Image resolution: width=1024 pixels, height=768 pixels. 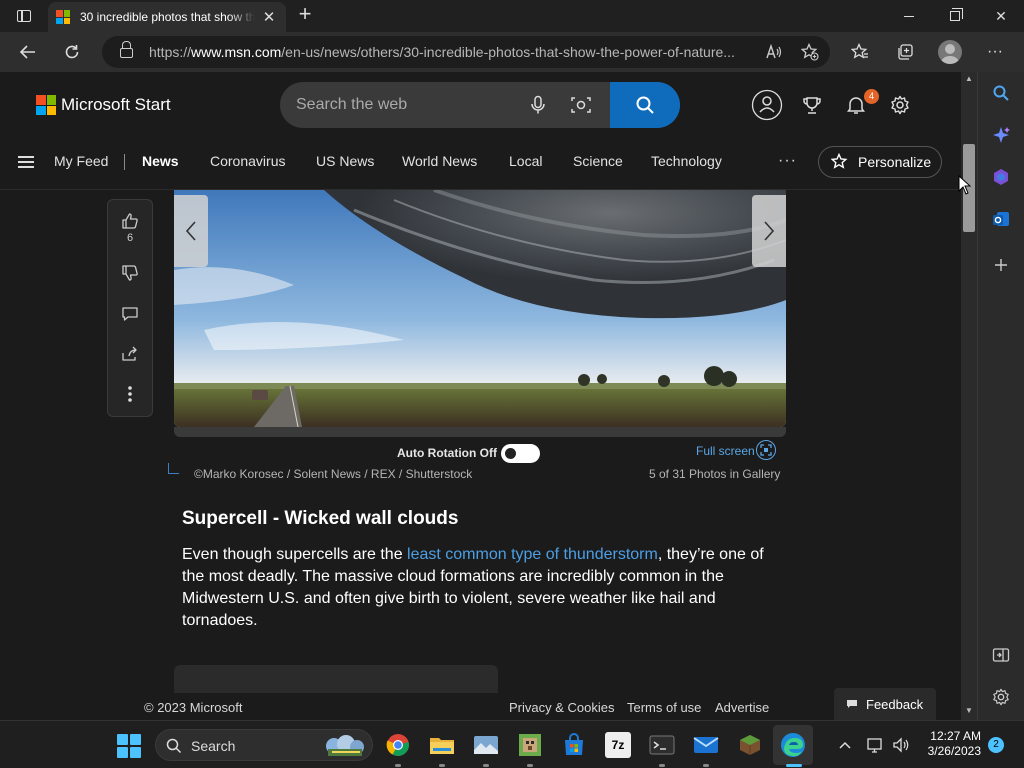 What do you see at coordinates (1001, 697) in the screenshot?
I see `sidebar-settings-icon` at bounding box center [1001, 697].